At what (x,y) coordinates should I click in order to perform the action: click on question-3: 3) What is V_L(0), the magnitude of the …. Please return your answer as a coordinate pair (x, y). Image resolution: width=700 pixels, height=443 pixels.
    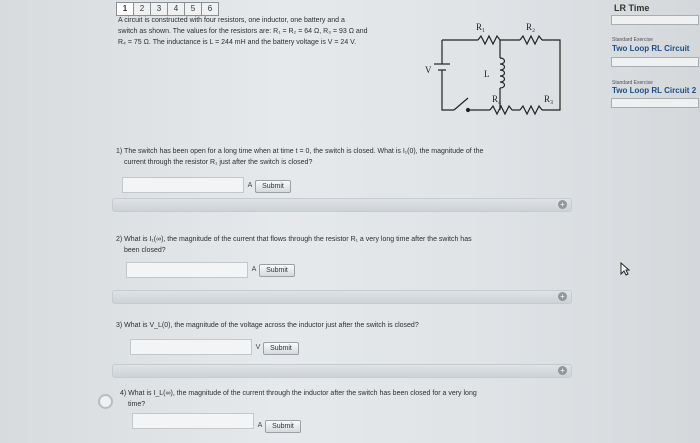
    Looking at the image, I should click on (341, 325).